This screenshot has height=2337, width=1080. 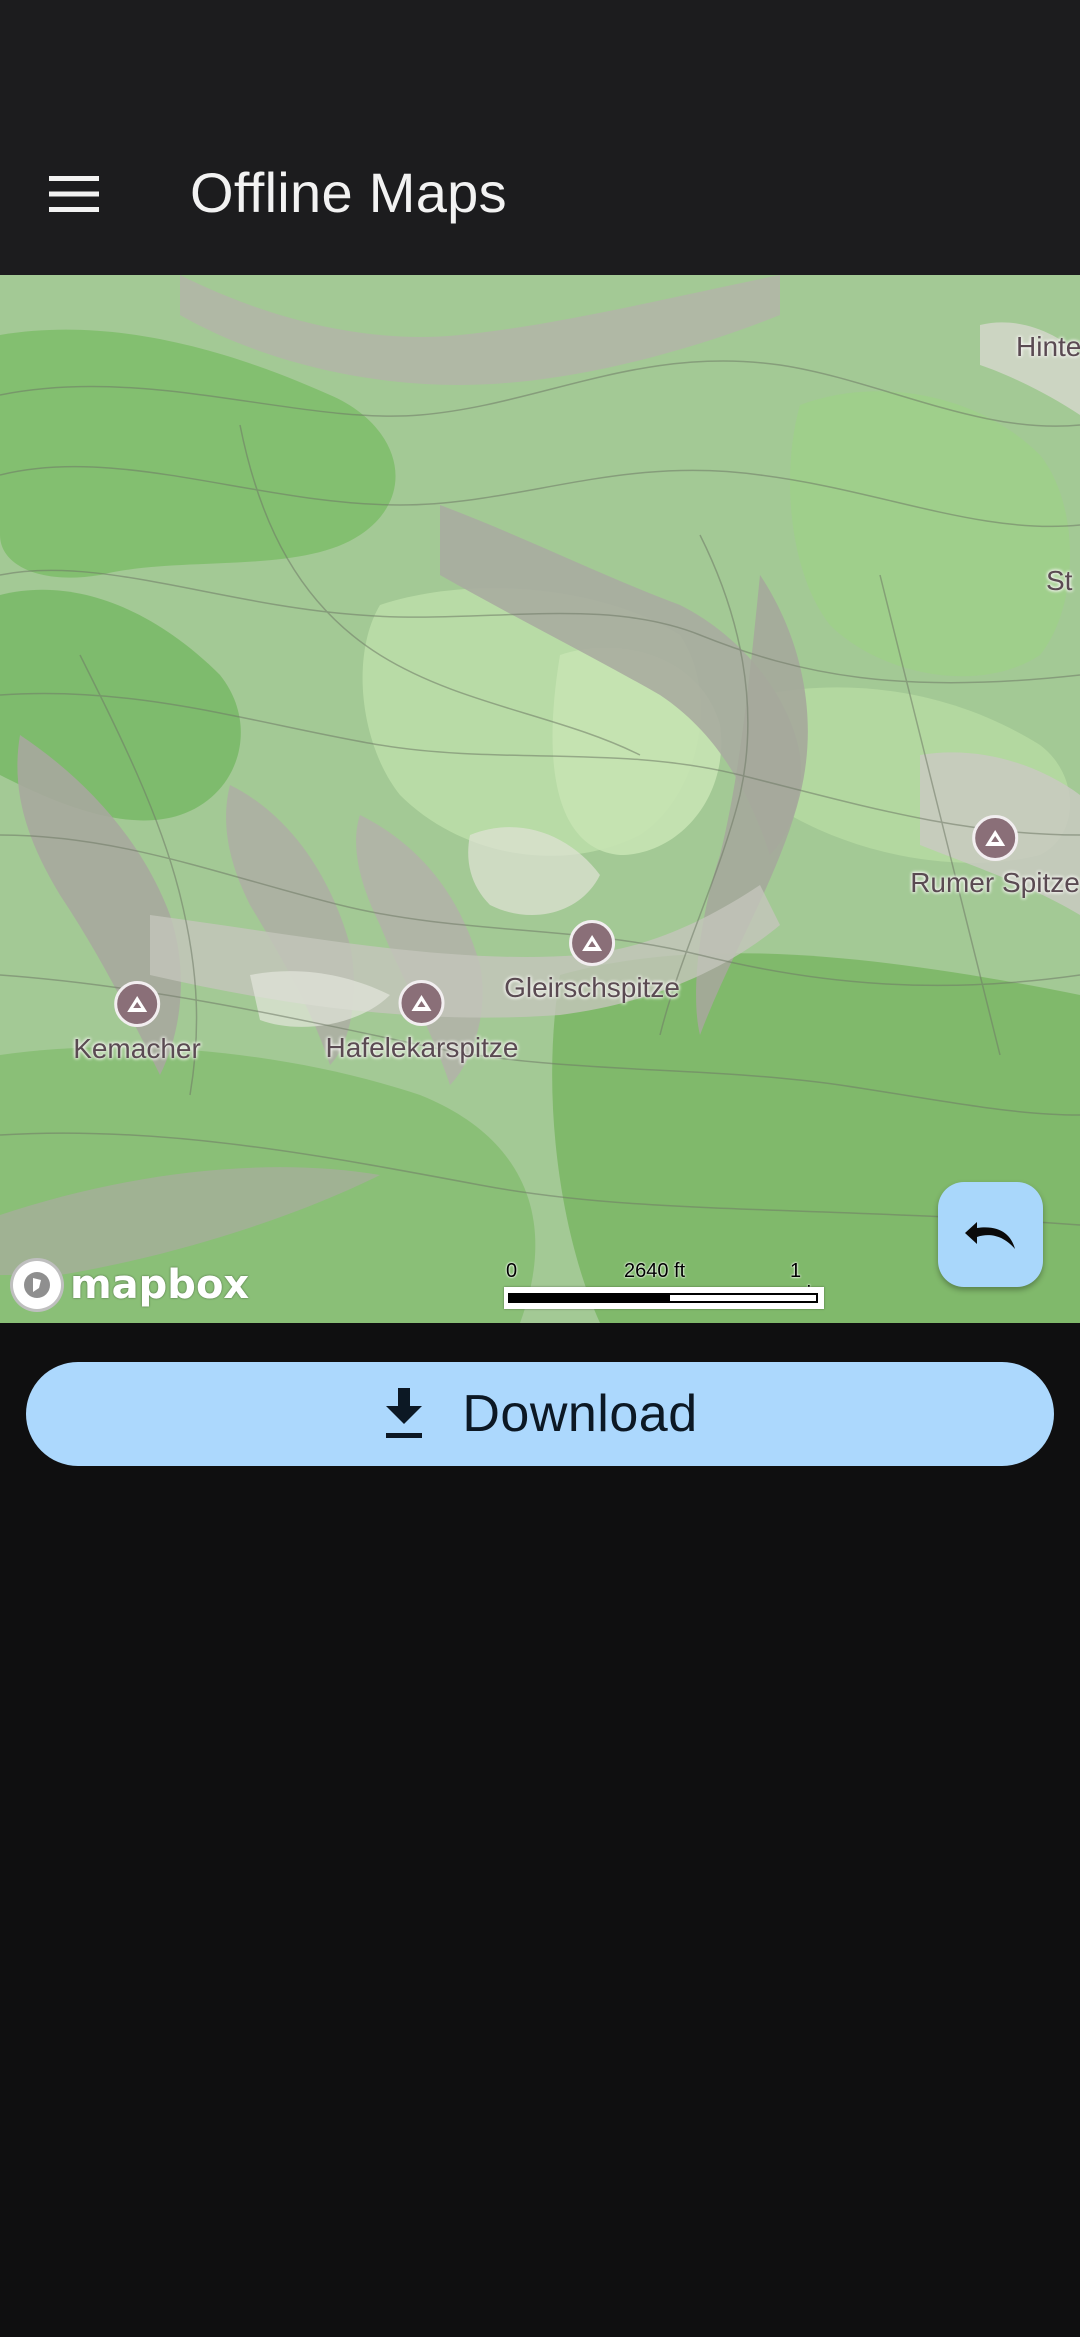 I want to click on mapbox-logo: mapbox, so click(x=129, y=1285).